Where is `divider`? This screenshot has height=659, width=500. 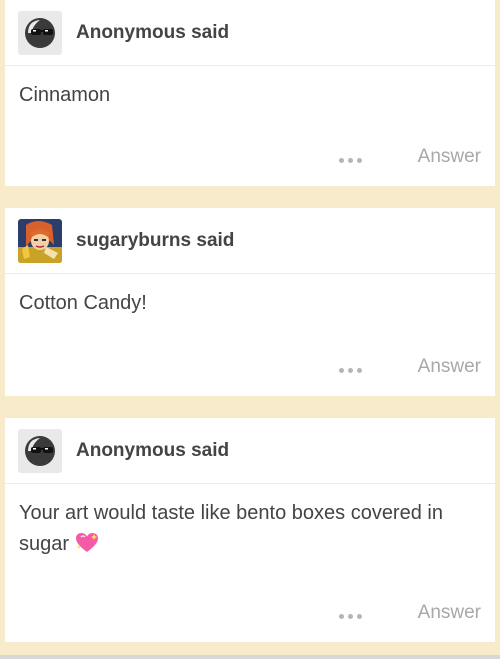 divider is located at coordinates (250, 657).